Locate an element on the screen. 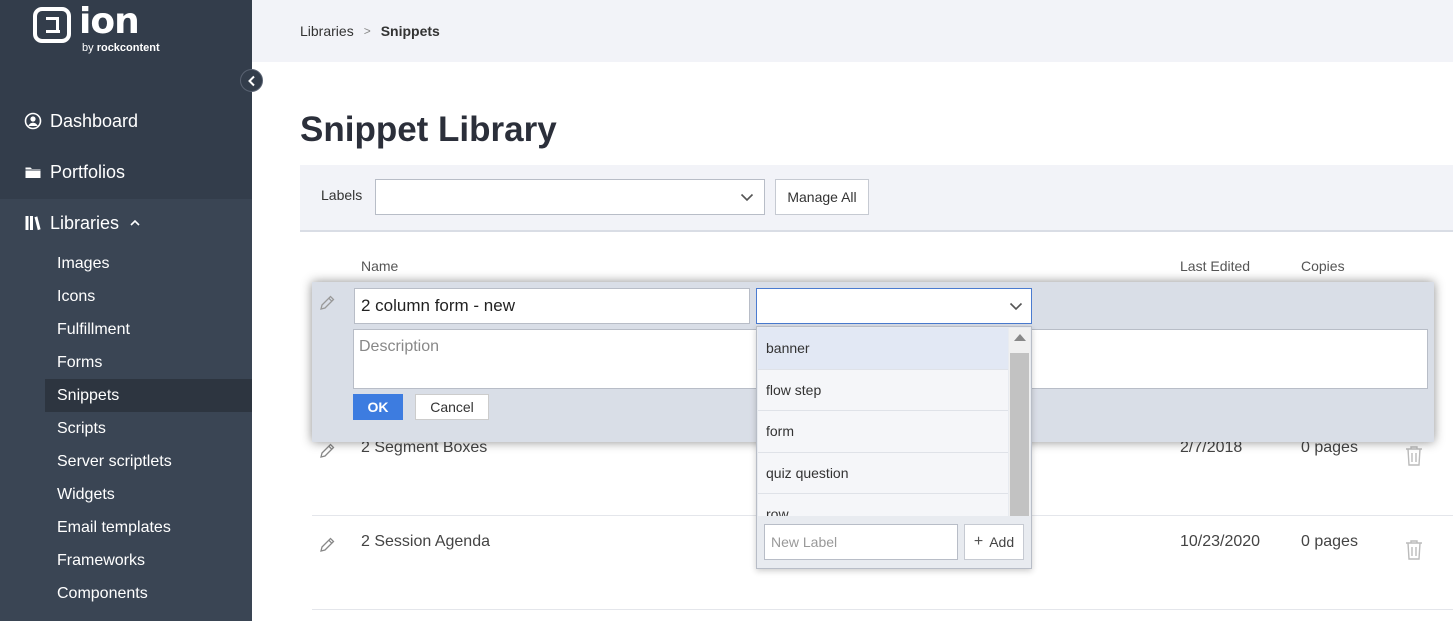  label-options-list: banner flow step form quiz question row is located at coordinates (883, 422).